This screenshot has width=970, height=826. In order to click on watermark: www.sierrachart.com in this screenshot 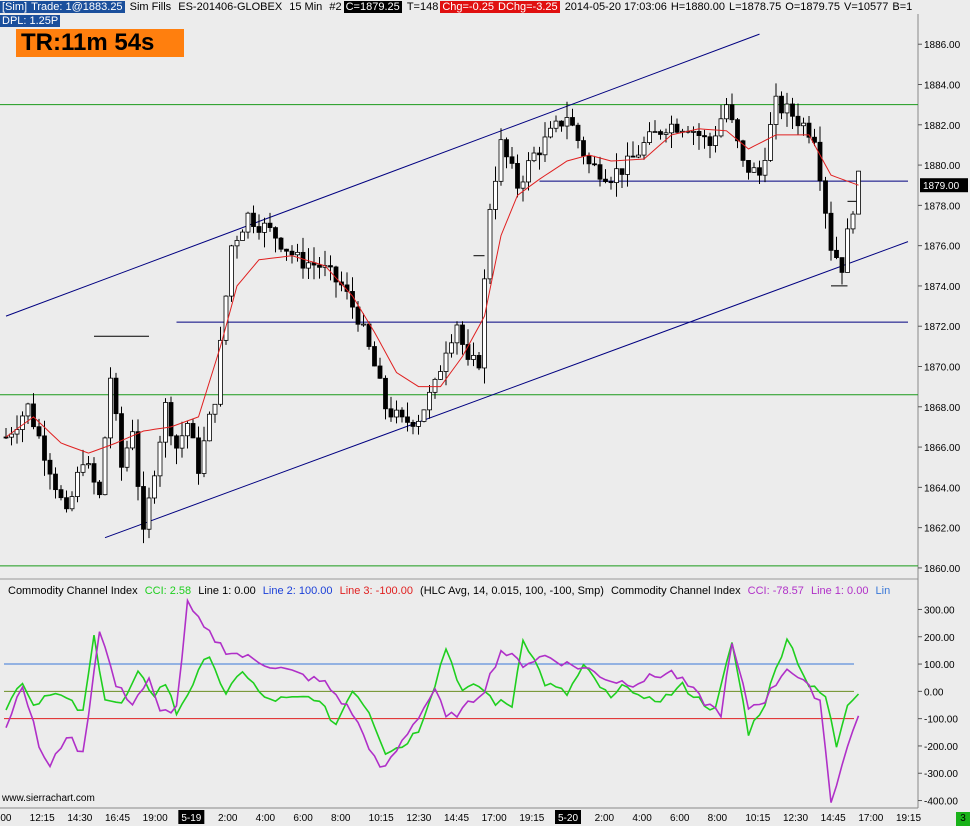, I will do `click(48, 798)`.